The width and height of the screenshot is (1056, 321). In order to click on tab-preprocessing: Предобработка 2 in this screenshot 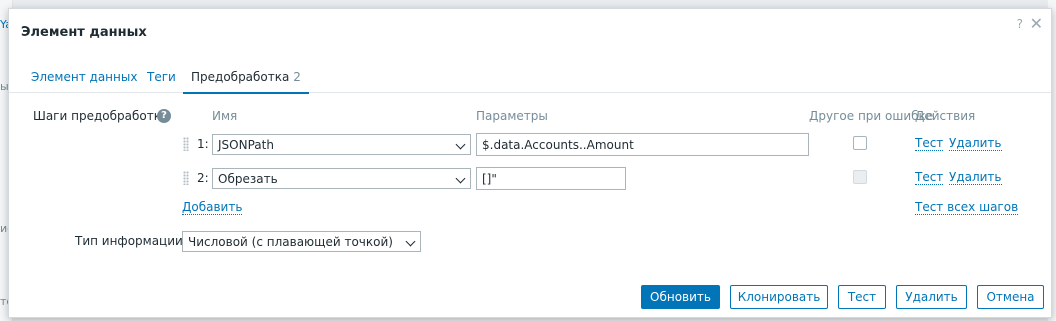, I will do `click(246, 82)`.